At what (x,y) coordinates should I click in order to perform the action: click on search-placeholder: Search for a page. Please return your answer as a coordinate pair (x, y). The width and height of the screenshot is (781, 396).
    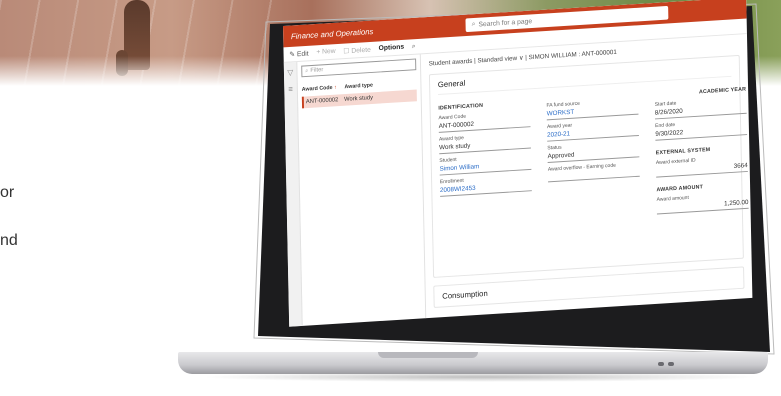
    Looking at the image, I should click on (505, 22).